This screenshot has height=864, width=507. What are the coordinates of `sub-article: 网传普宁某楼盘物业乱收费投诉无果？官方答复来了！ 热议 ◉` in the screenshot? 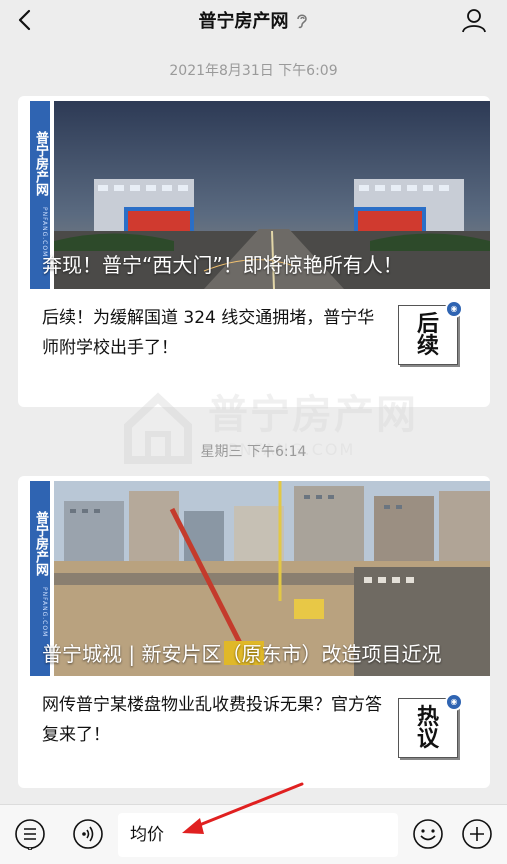 It's located at (254, 732).